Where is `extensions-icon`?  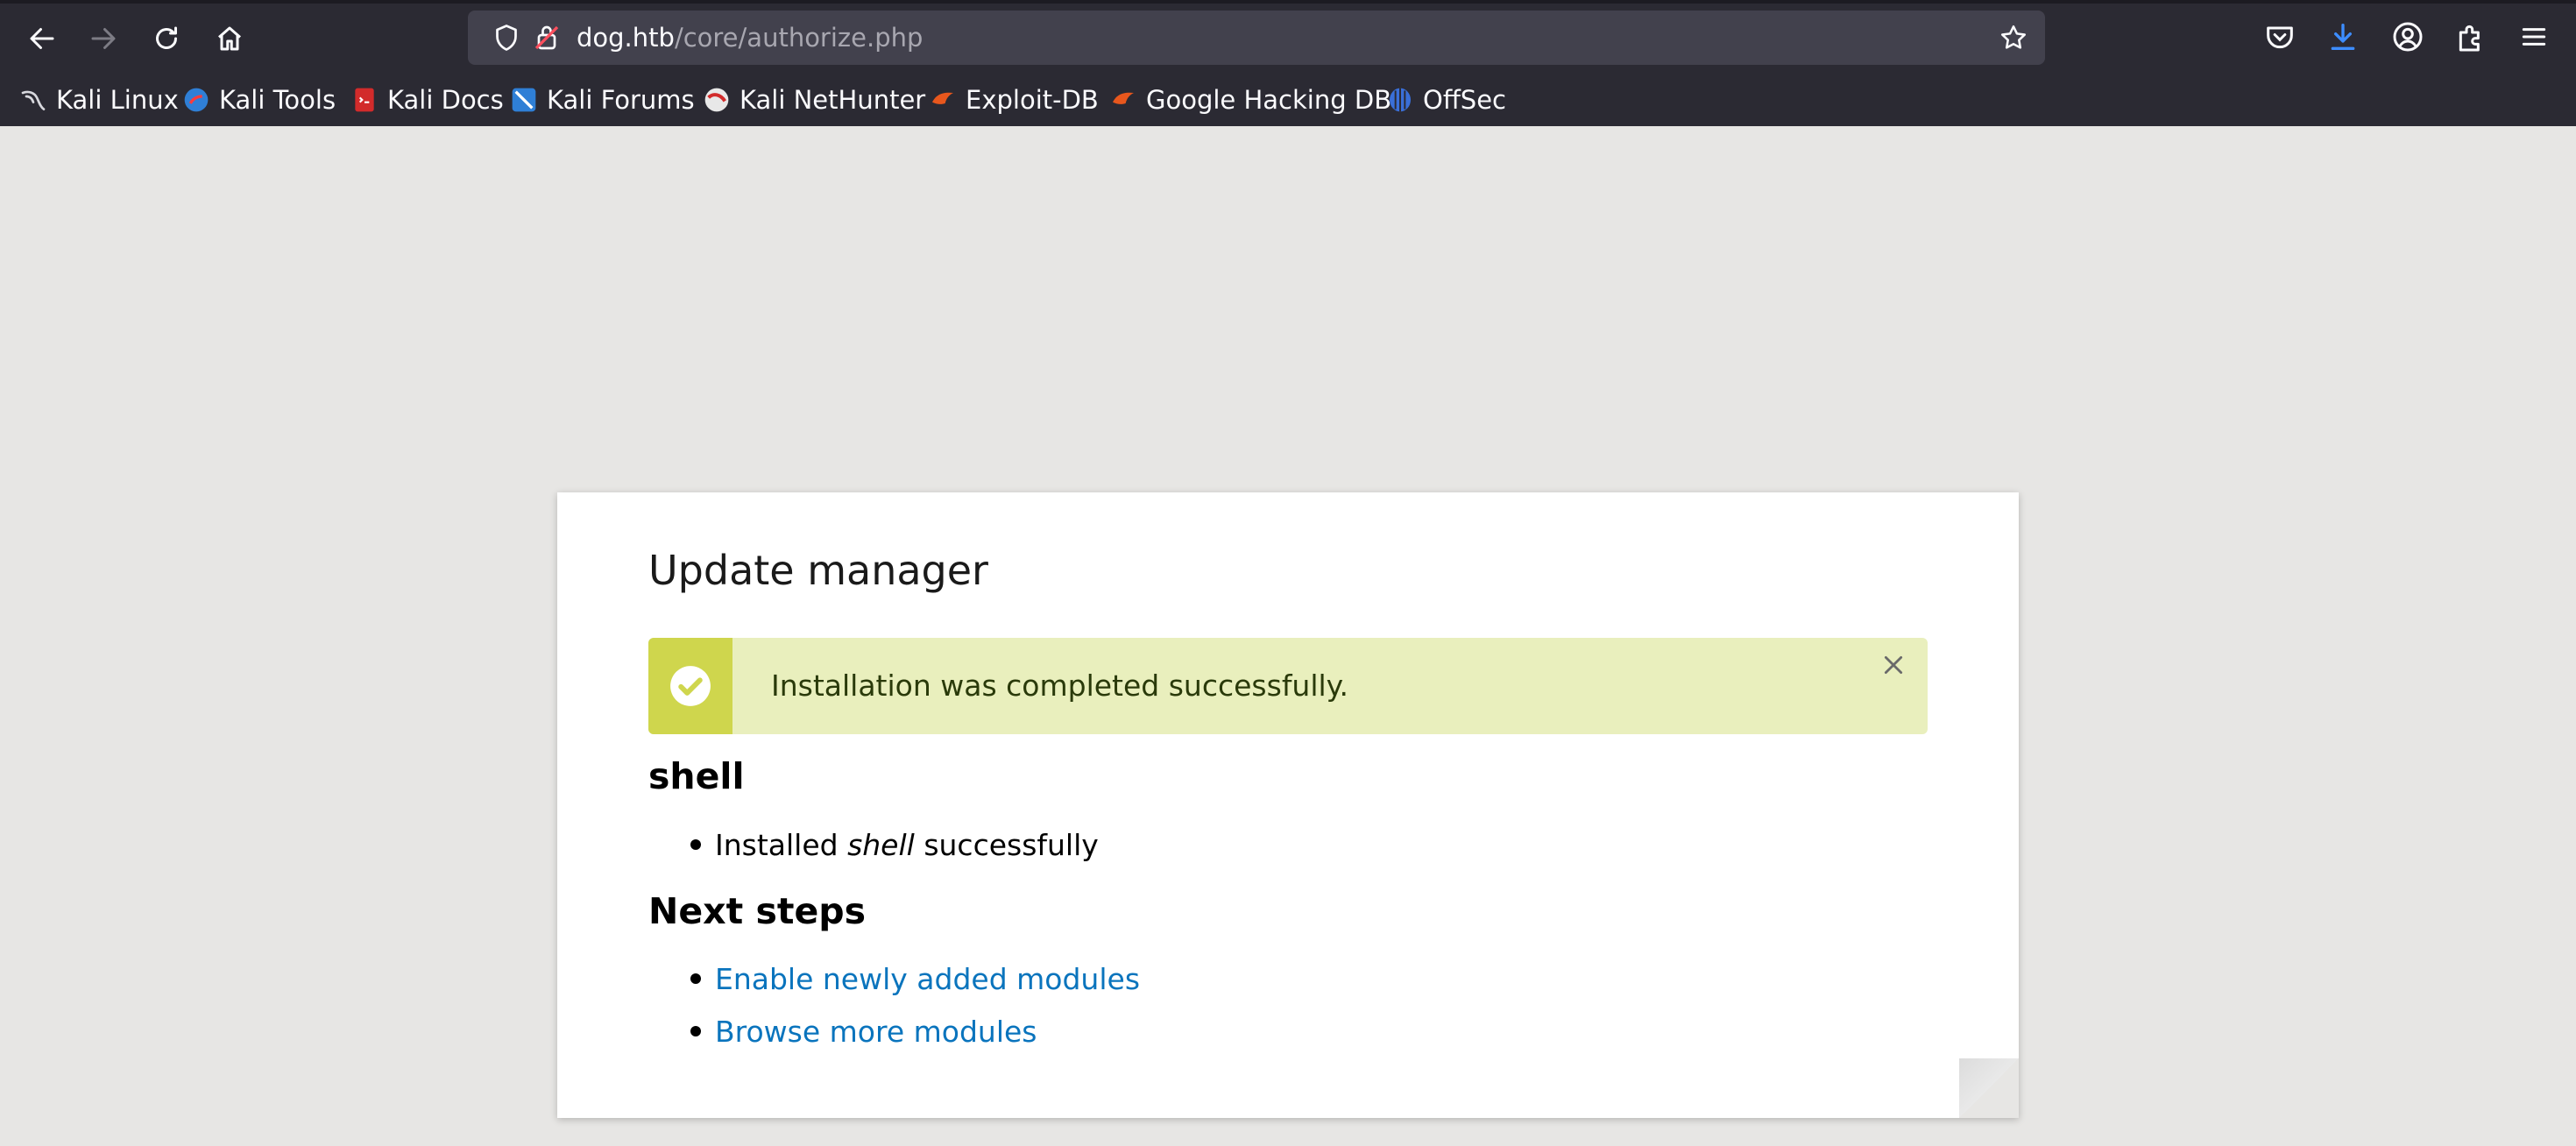 extensions-icon is located at coordinates (2470, 36).